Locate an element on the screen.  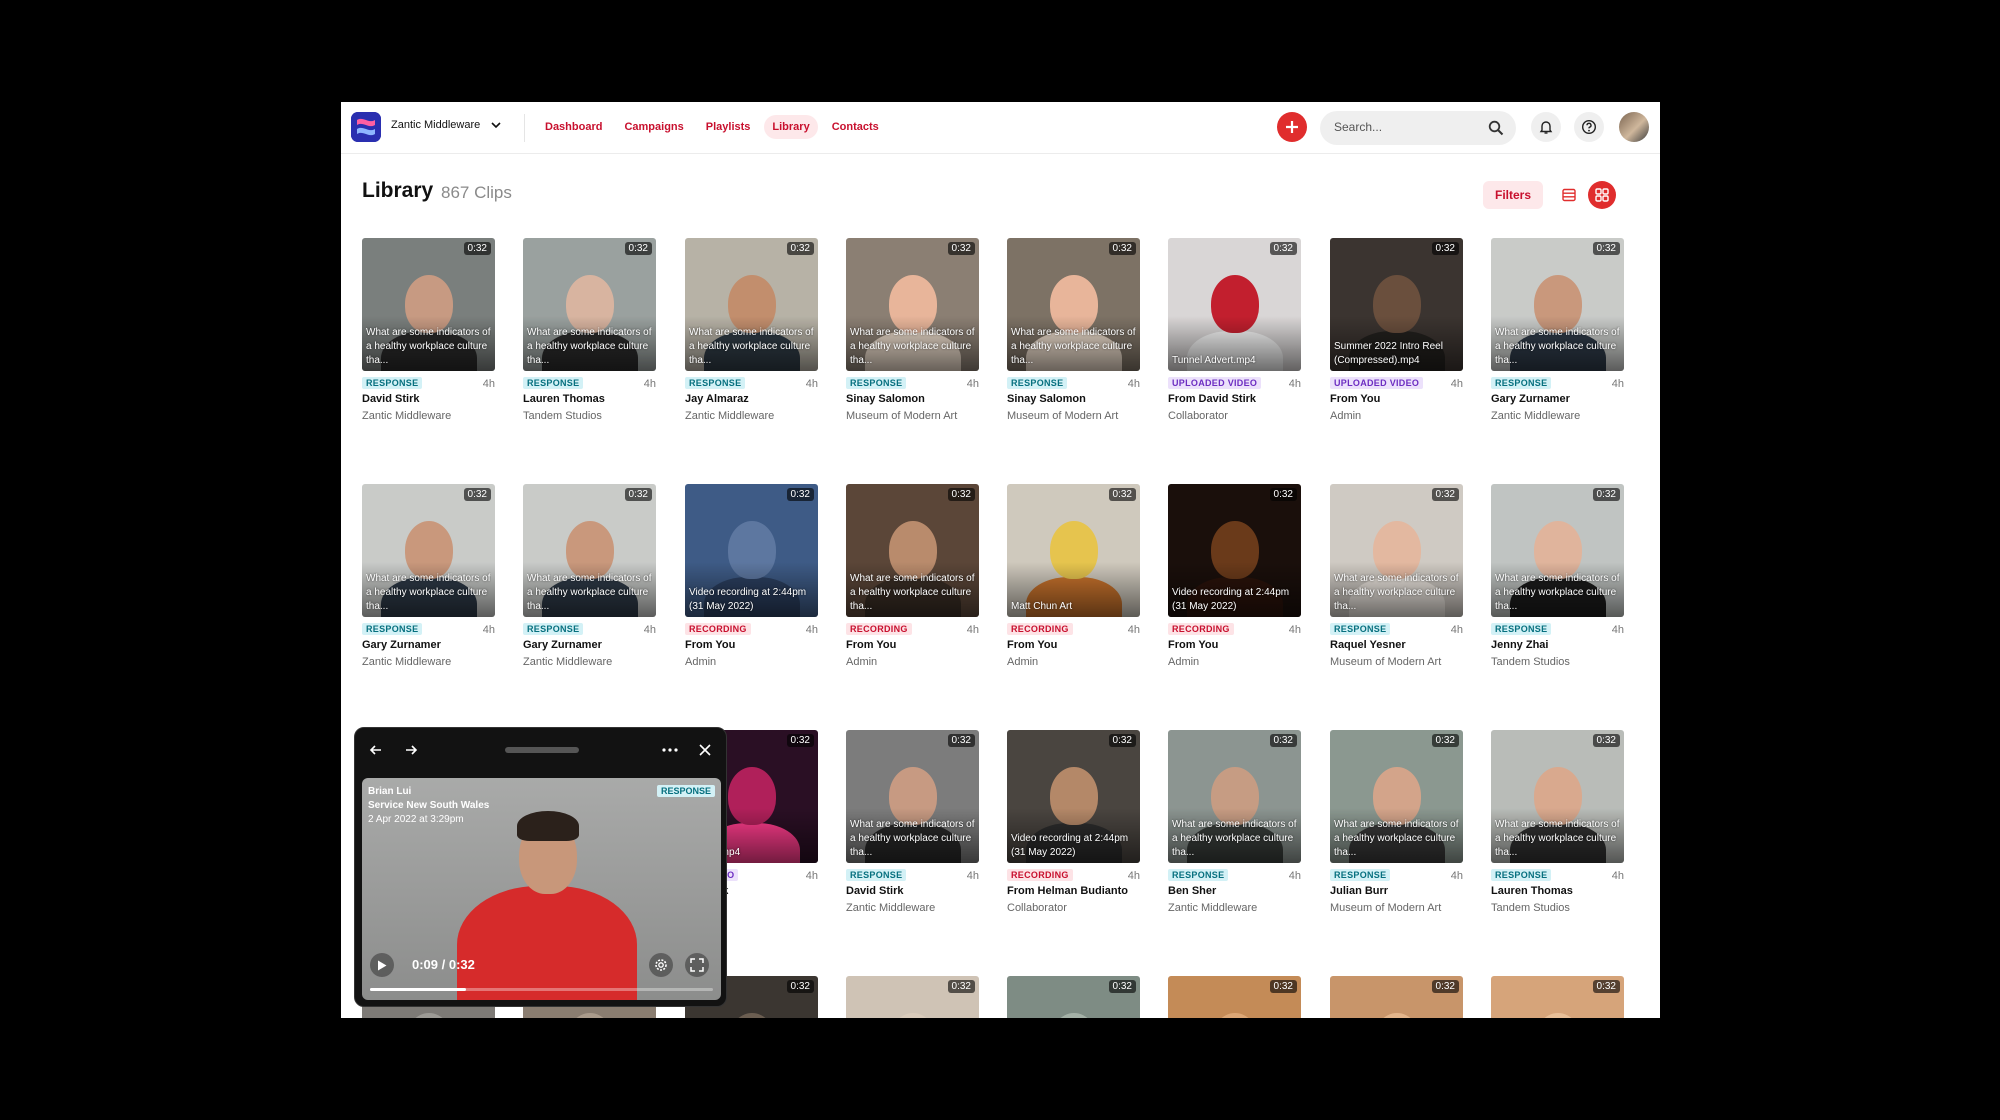
list-view-button is located at coordinates (1569, 195).